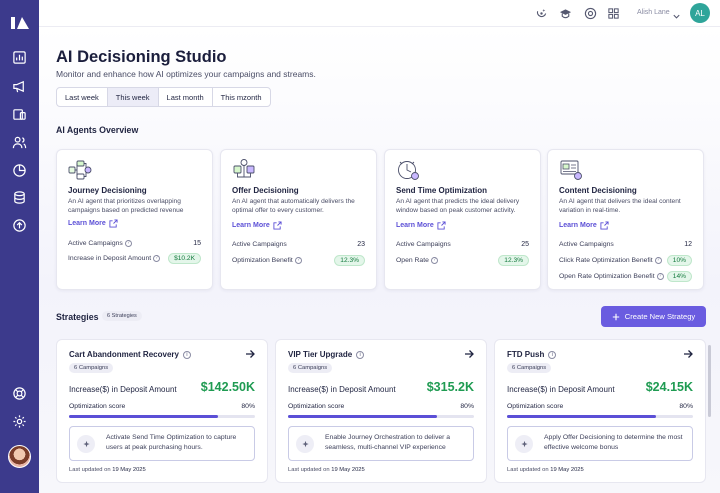  What do you see at coordinates (669, 387) in the screenshot?
I see `increase-value: $24.15K` at bounding box center [669, 387].